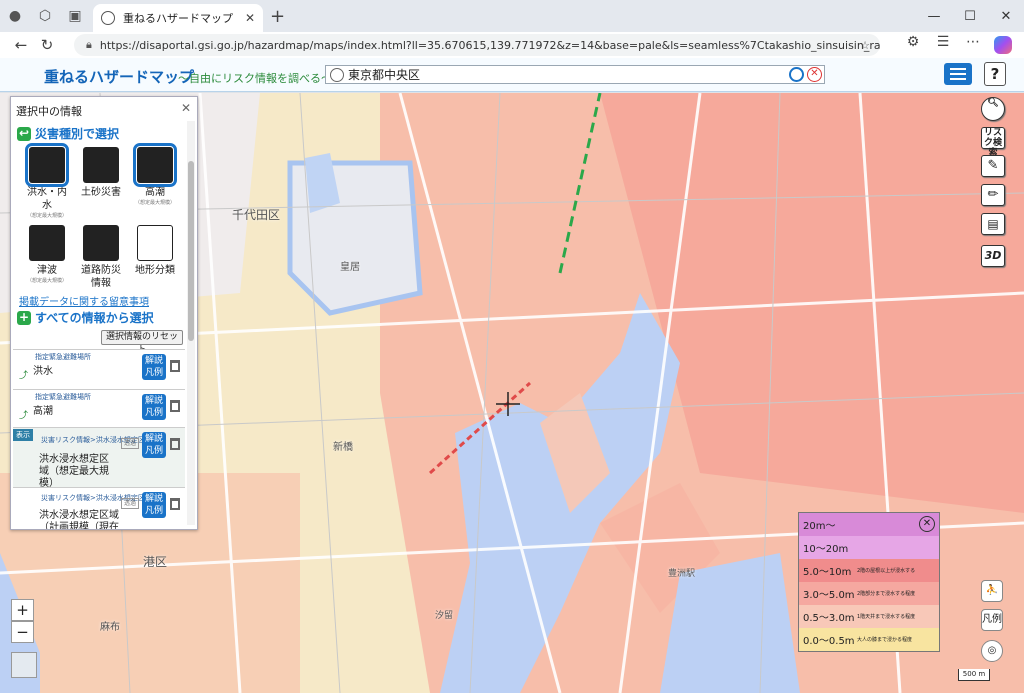  I want to click on tab-actions-icon: ▣, so click(75, 16).